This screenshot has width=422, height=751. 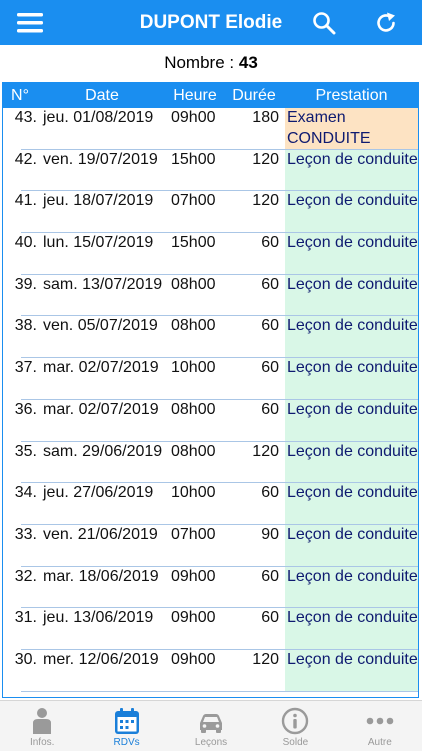 I want to click on count-label: Nombre :, so click(x=199, y=62).